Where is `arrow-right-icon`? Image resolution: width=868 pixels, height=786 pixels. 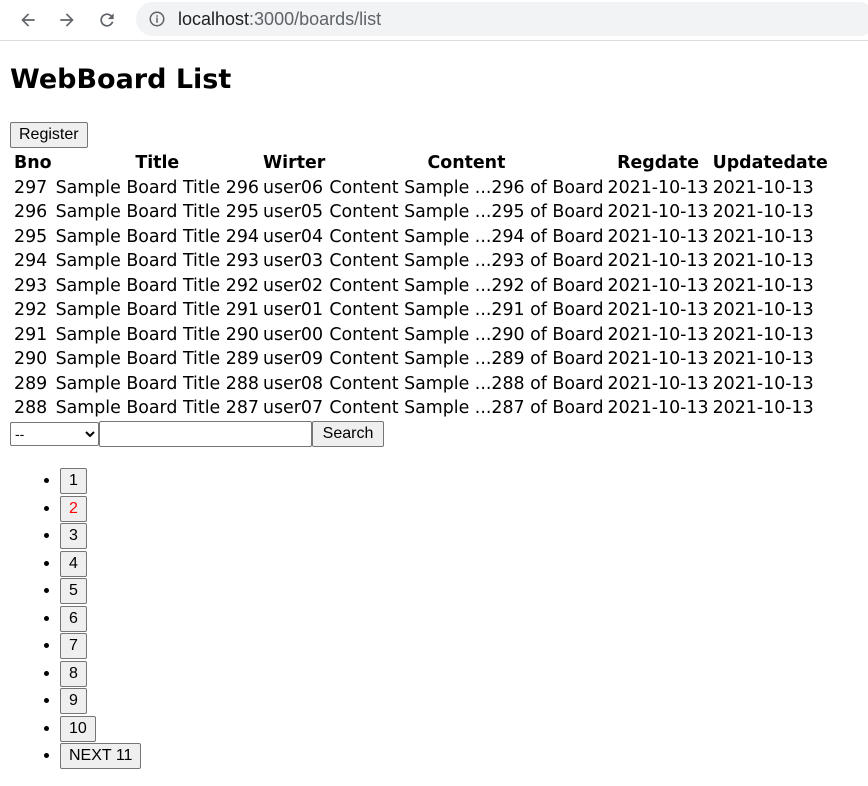
arrow-right-icon is located at coordinates (67, 20).